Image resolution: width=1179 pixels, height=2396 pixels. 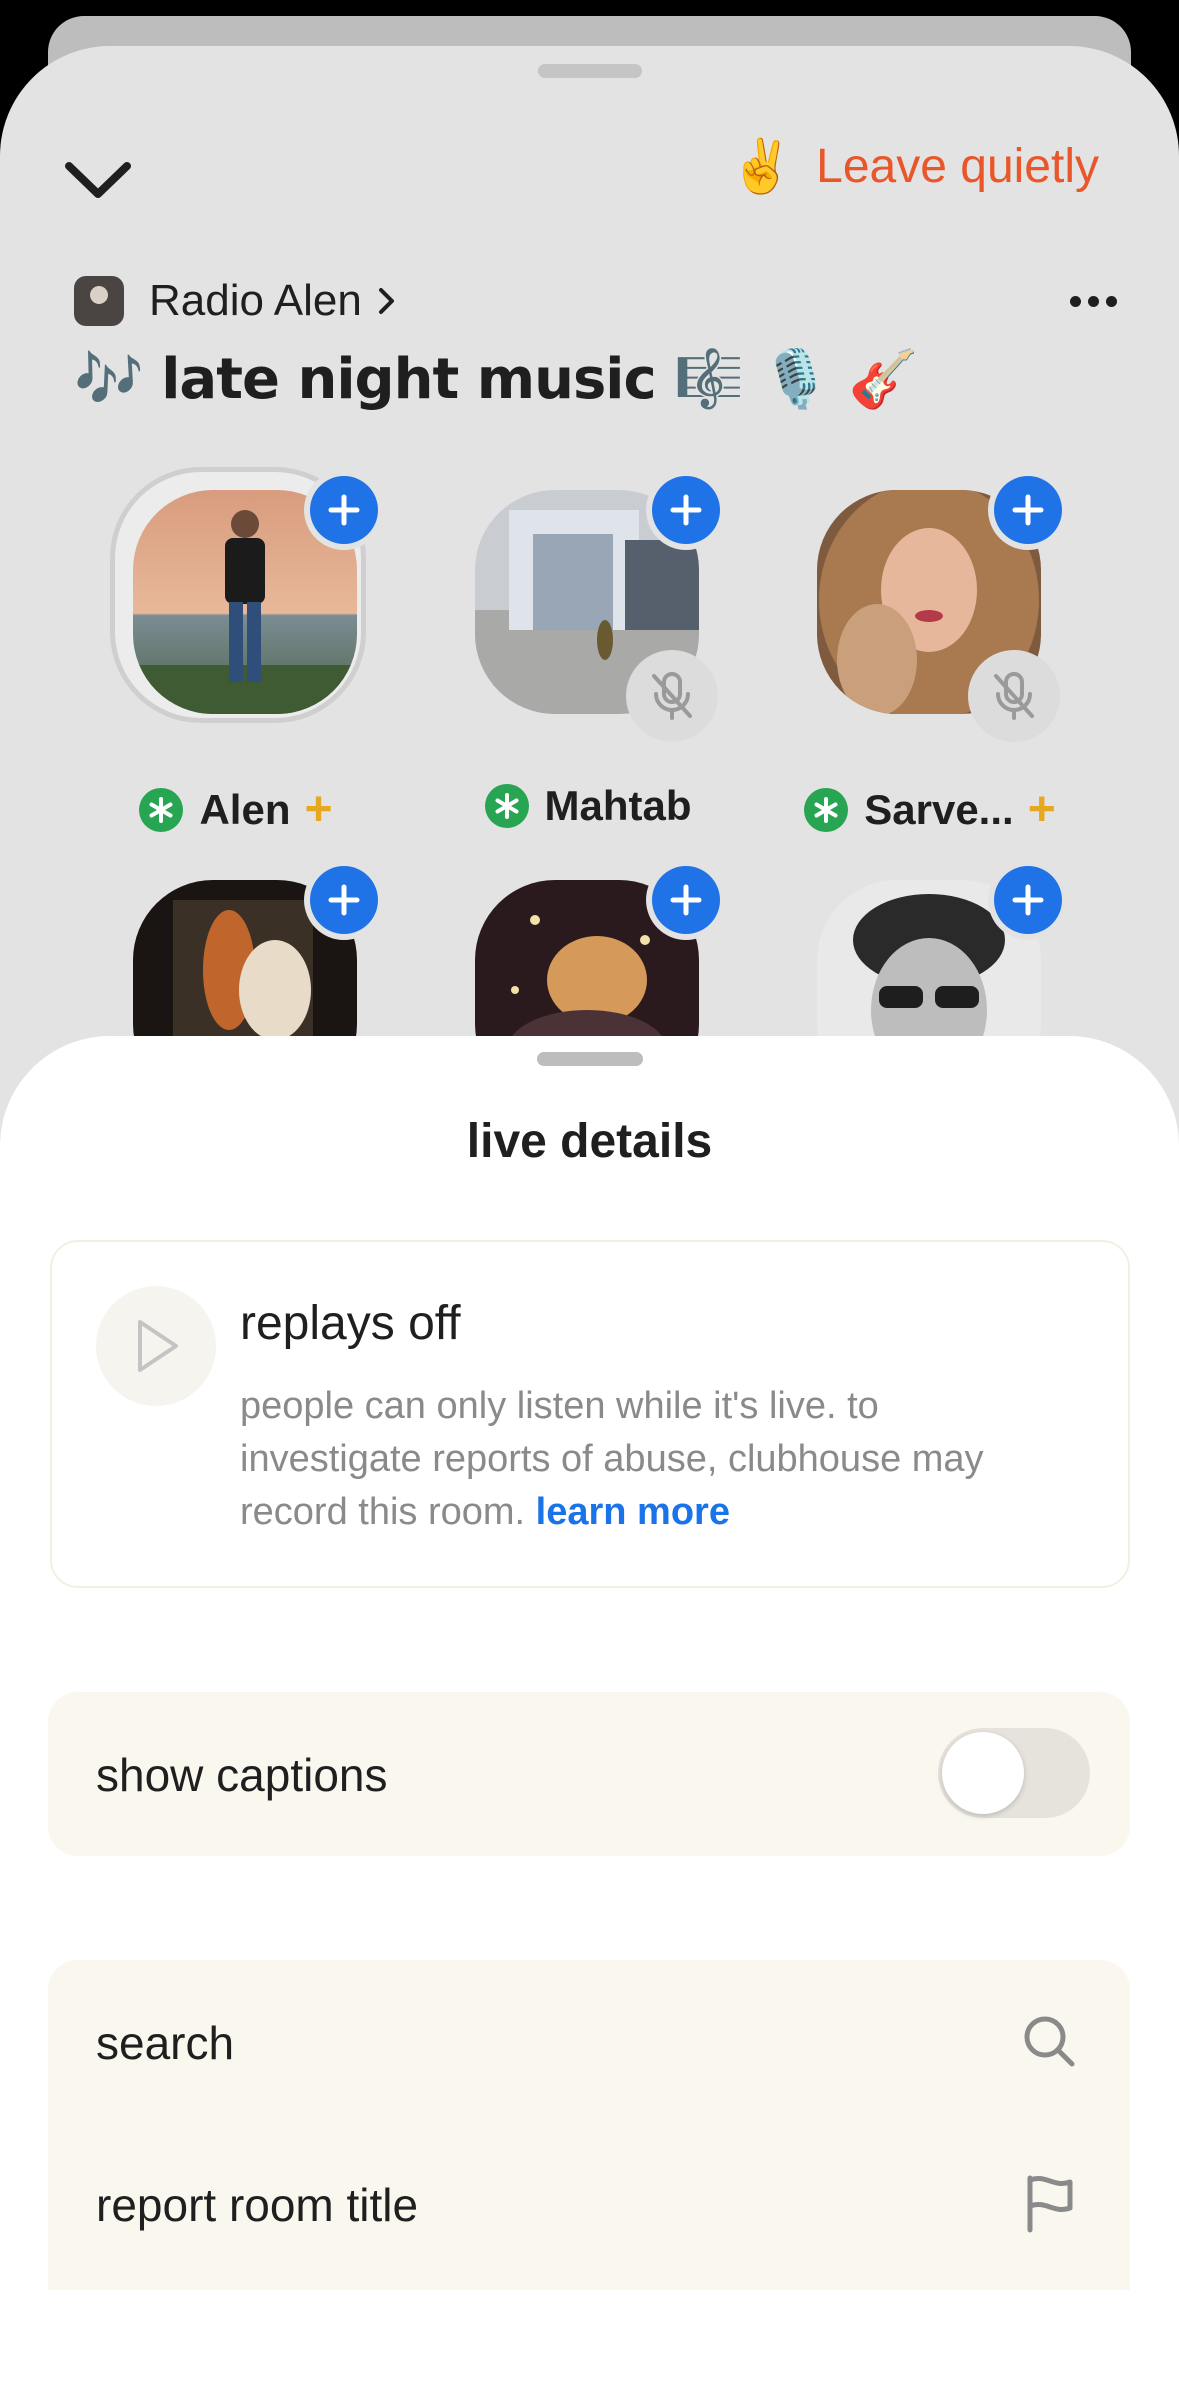 What do you see at coordinates (762, 166) in the screenshot?
I see `peace-emoji: ✌️` at bounding box center [762, 166].